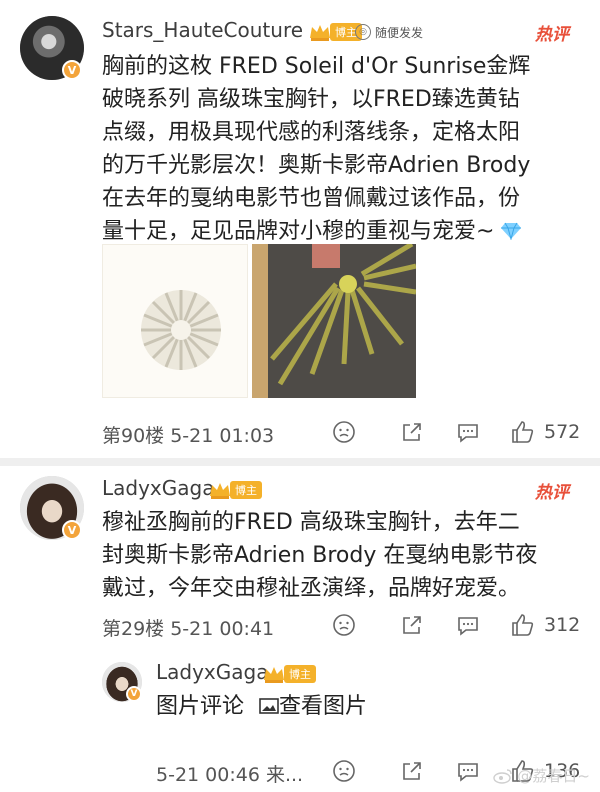 The image size is (600, 792). I want to click on like-button: 572, so click(545, 432).